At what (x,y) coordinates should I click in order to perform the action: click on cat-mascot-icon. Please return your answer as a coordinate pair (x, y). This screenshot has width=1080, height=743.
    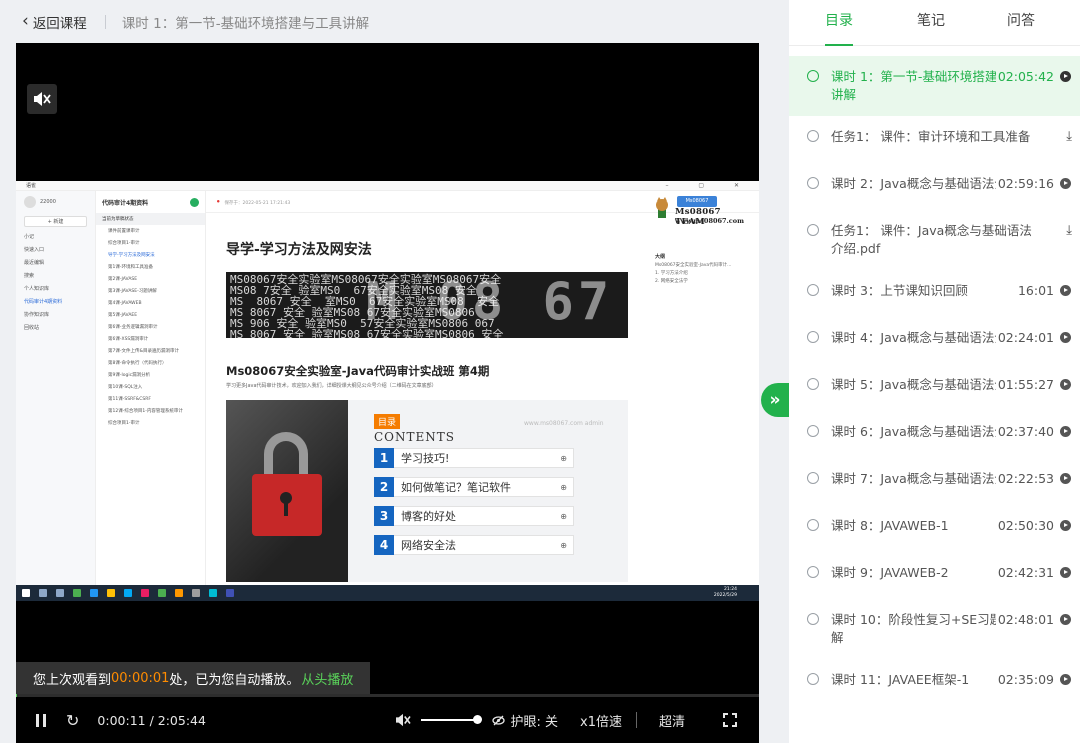
    Looking at the image, I should click on (662, 207).